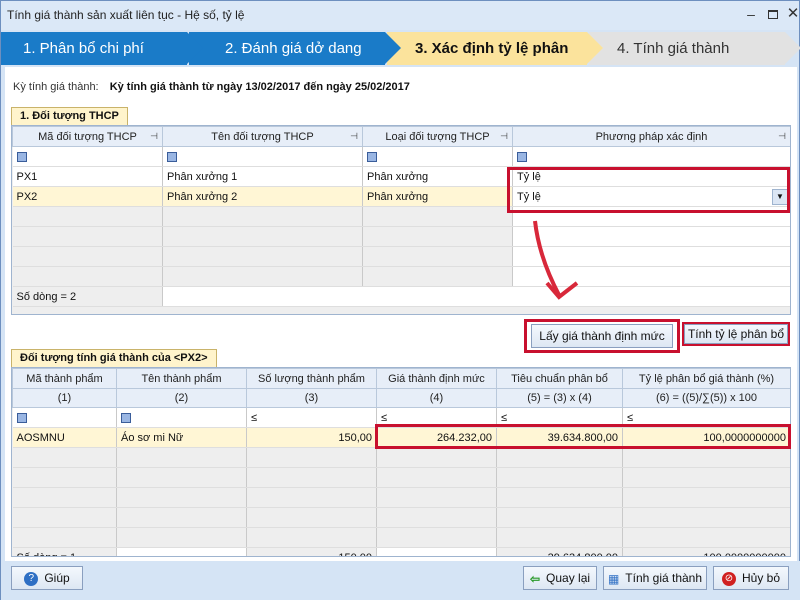  What do you see at coordinates (436, 398) in the screenshot?
I see `subheader: (4)` at bounding box center [436, 398].